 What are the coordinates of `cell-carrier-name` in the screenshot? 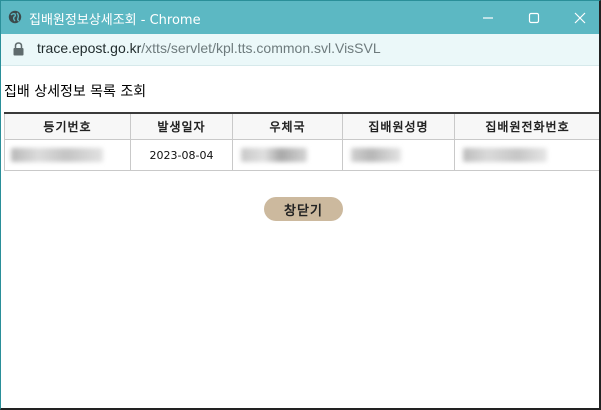 It's located at (398, 155).